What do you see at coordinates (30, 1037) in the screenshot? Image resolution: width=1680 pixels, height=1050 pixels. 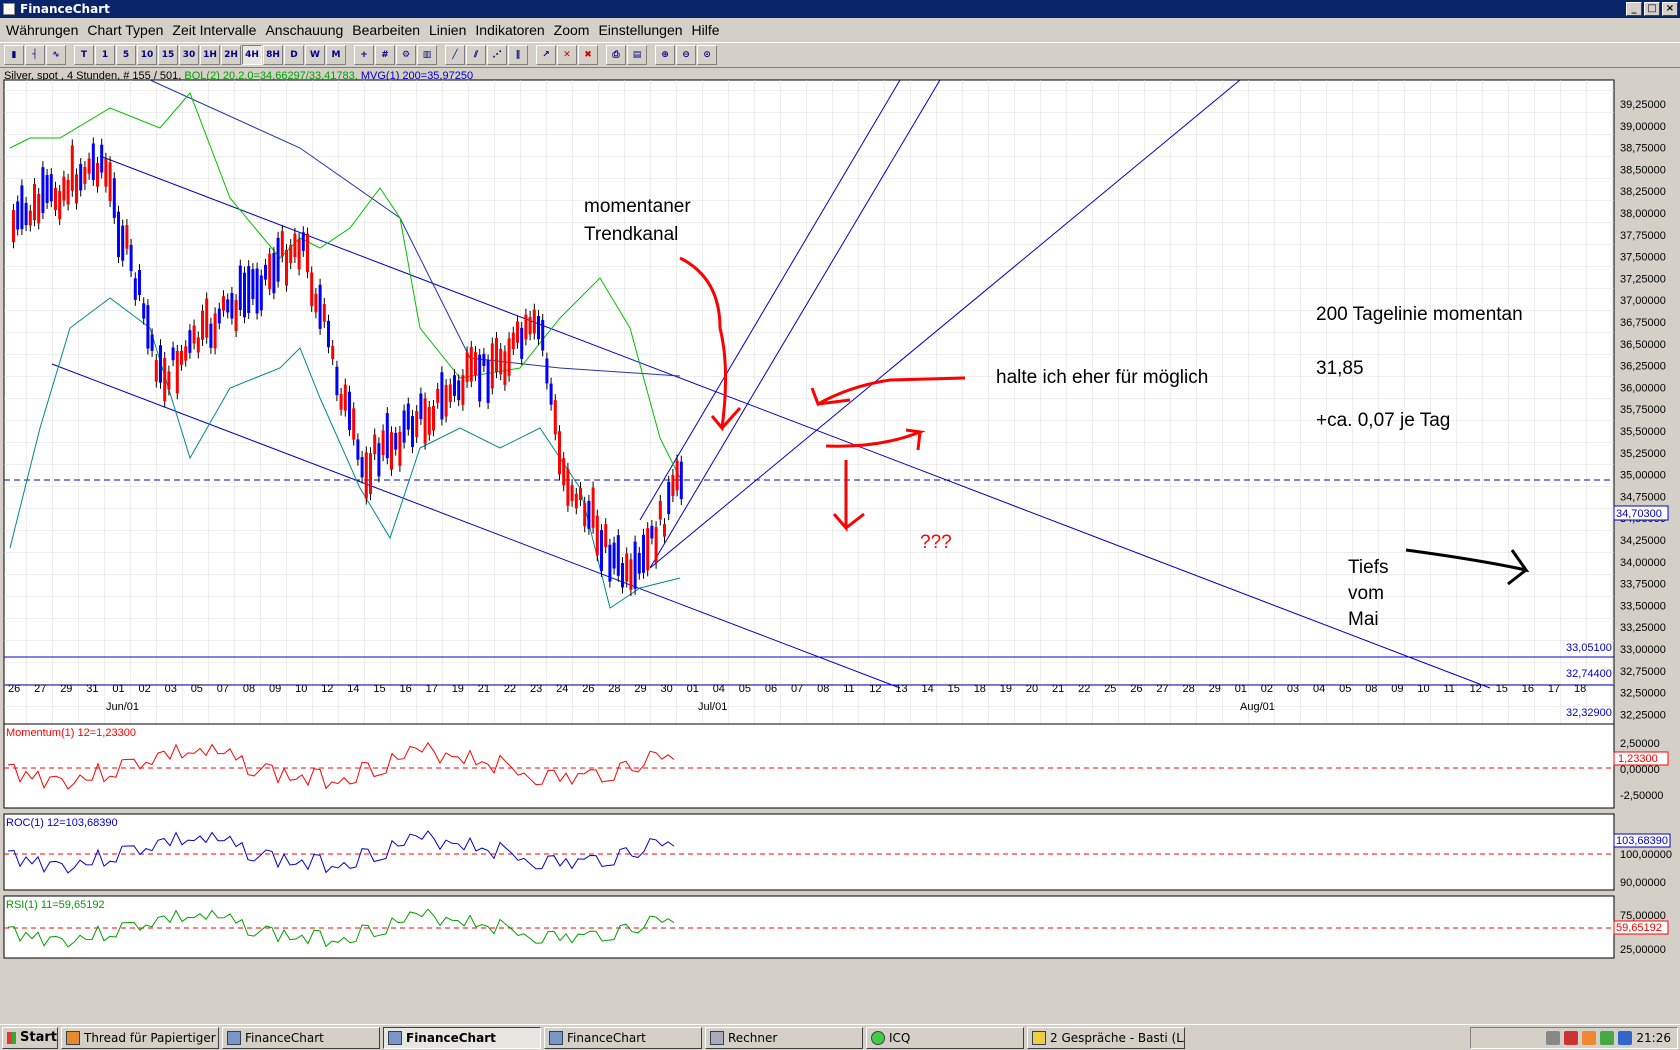 I see `start-button: Start` at bounding box center [30, 1037].